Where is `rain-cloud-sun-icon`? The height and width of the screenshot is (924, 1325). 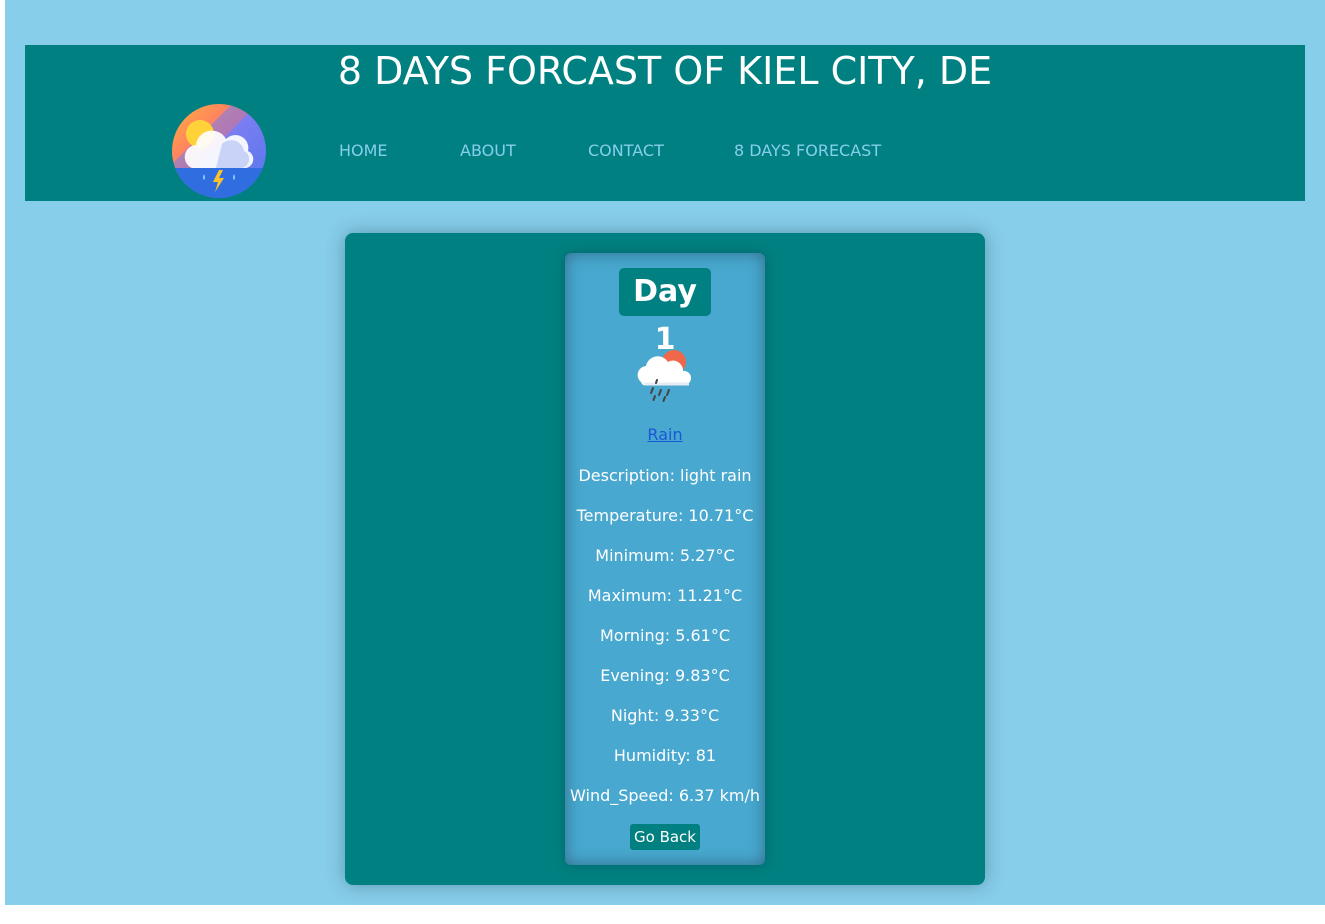
rain-cloud-sun-icon is located at coordinates (664, 376).